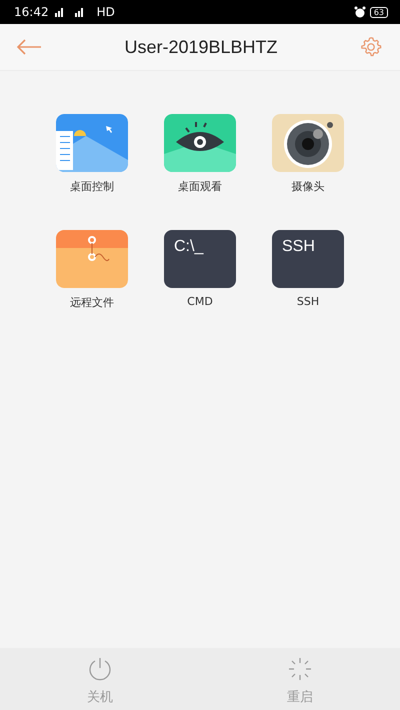 The height and width of the screenshot is (710, 400). What do you see at coordinates (92, 302) in the screenshot?
I see `app-label: 远程文件` at bounding box center [92, 302].